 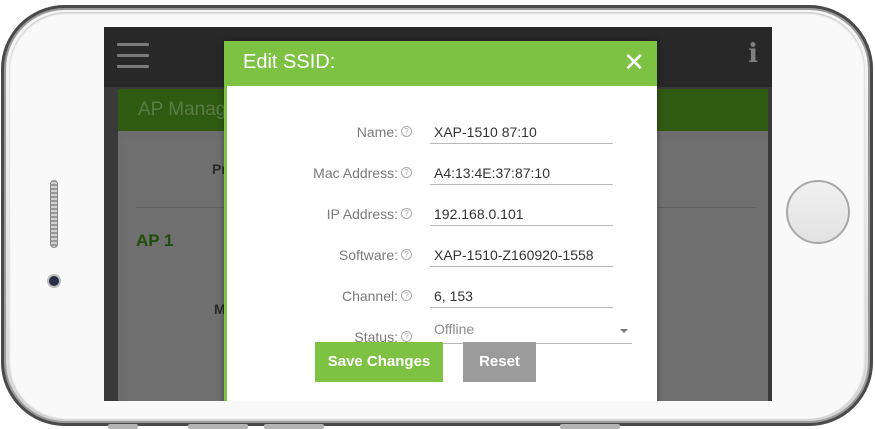 What do you see at coordinates (182, 109) in the screenshot?
I see `card-title: AP Manag` at bounding box center [182, 109].